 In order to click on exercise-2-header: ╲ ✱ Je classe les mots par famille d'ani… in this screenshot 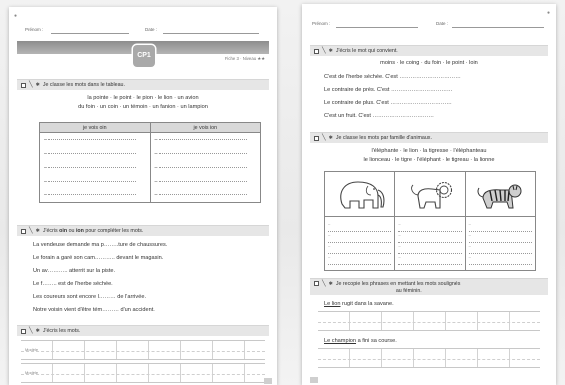, I will do `click(429, 137)`.